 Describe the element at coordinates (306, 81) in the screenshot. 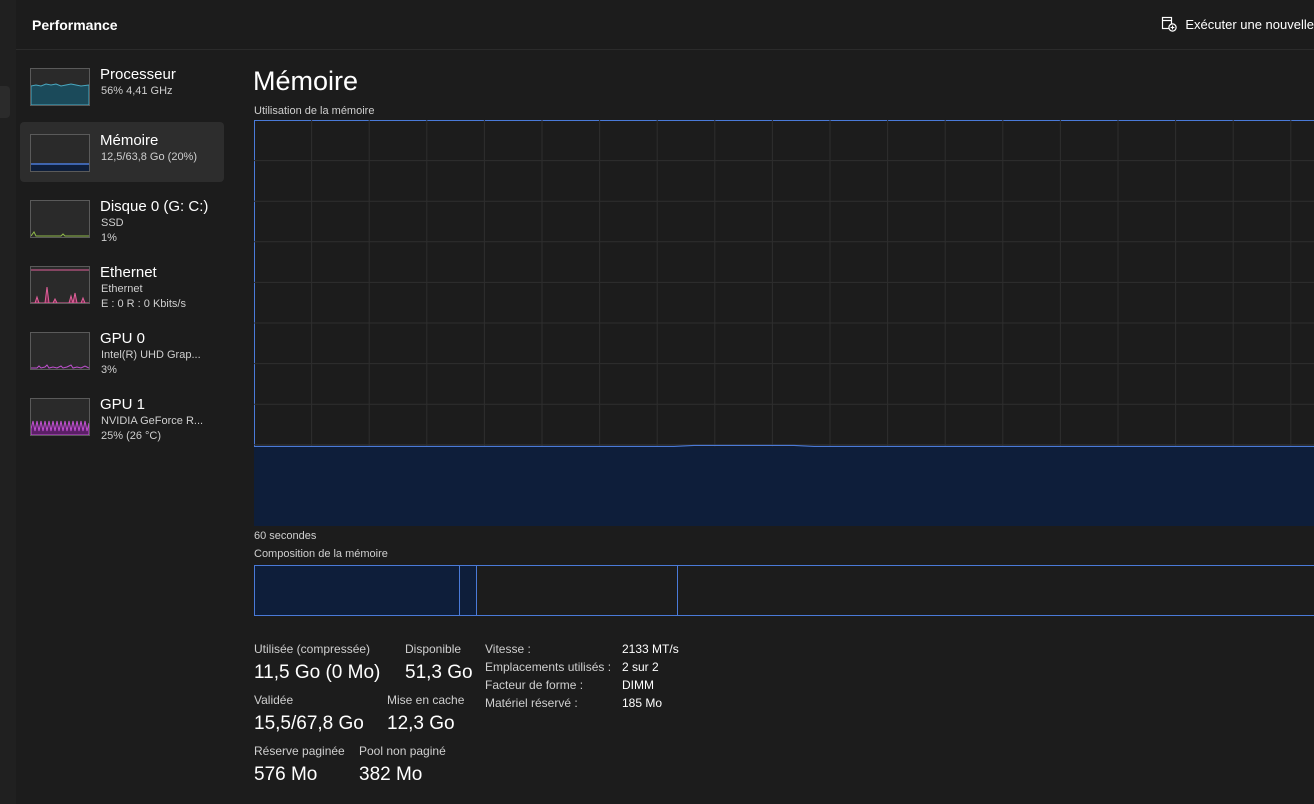

I see `page-title: Mémoire` at that location.